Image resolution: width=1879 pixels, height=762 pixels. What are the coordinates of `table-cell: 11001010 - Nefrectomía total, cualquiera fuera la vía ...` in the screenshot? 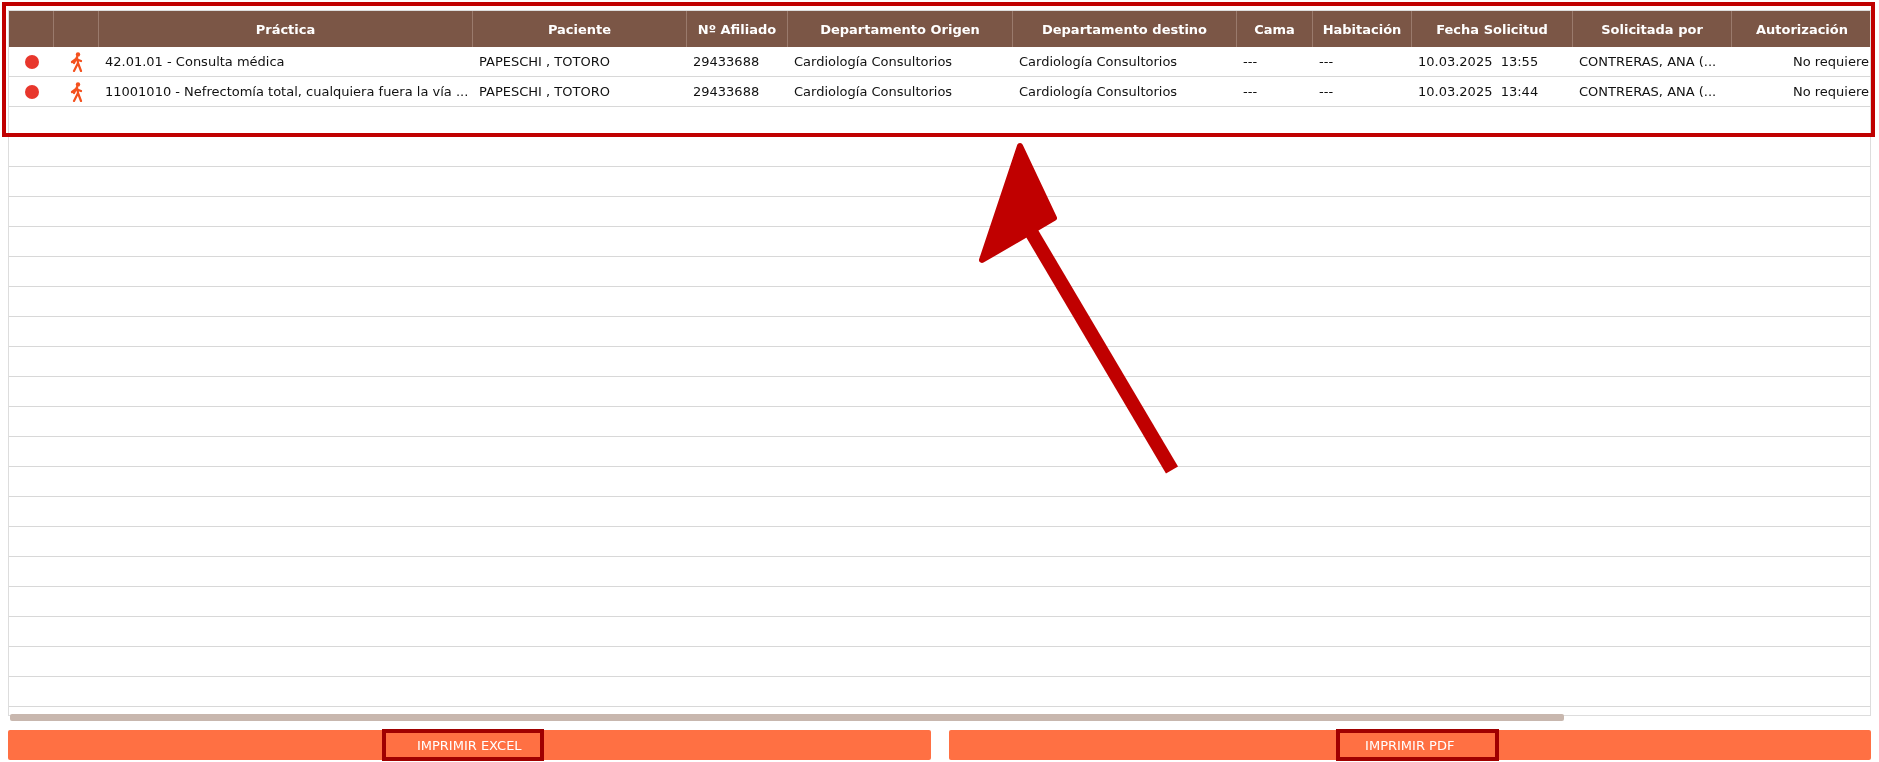 It's located at (287, 91).